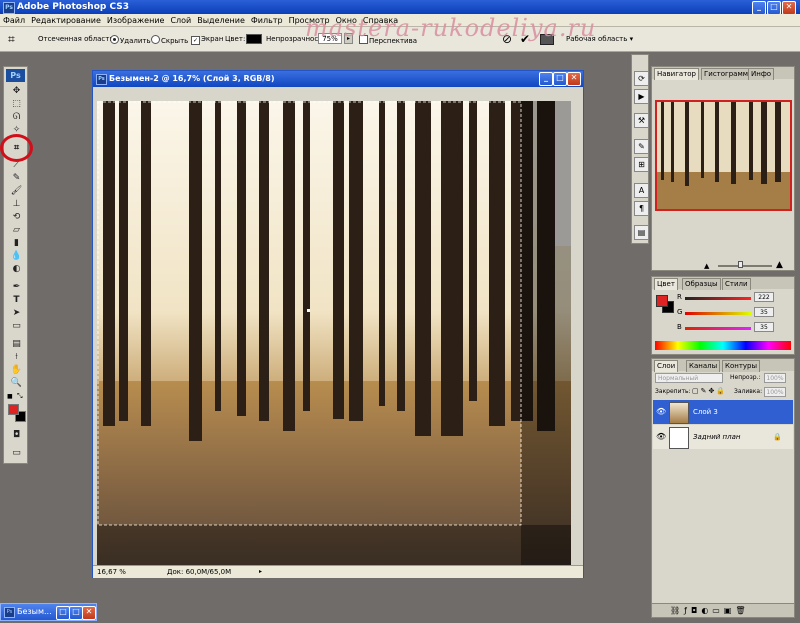 The height and width of the screenshot is (623, 800). I want to click on tab-color: Цвет, so click(666, 284).